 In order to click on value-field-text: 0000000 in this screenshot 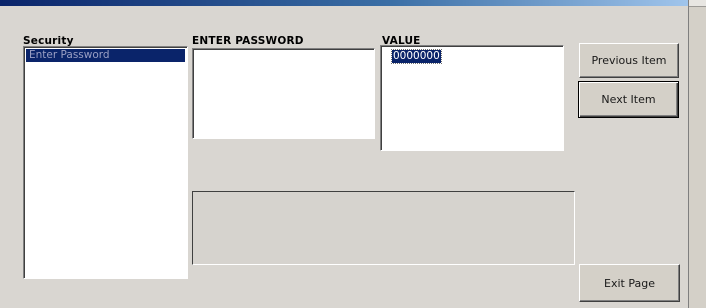, I will do `click(416, 56)`.